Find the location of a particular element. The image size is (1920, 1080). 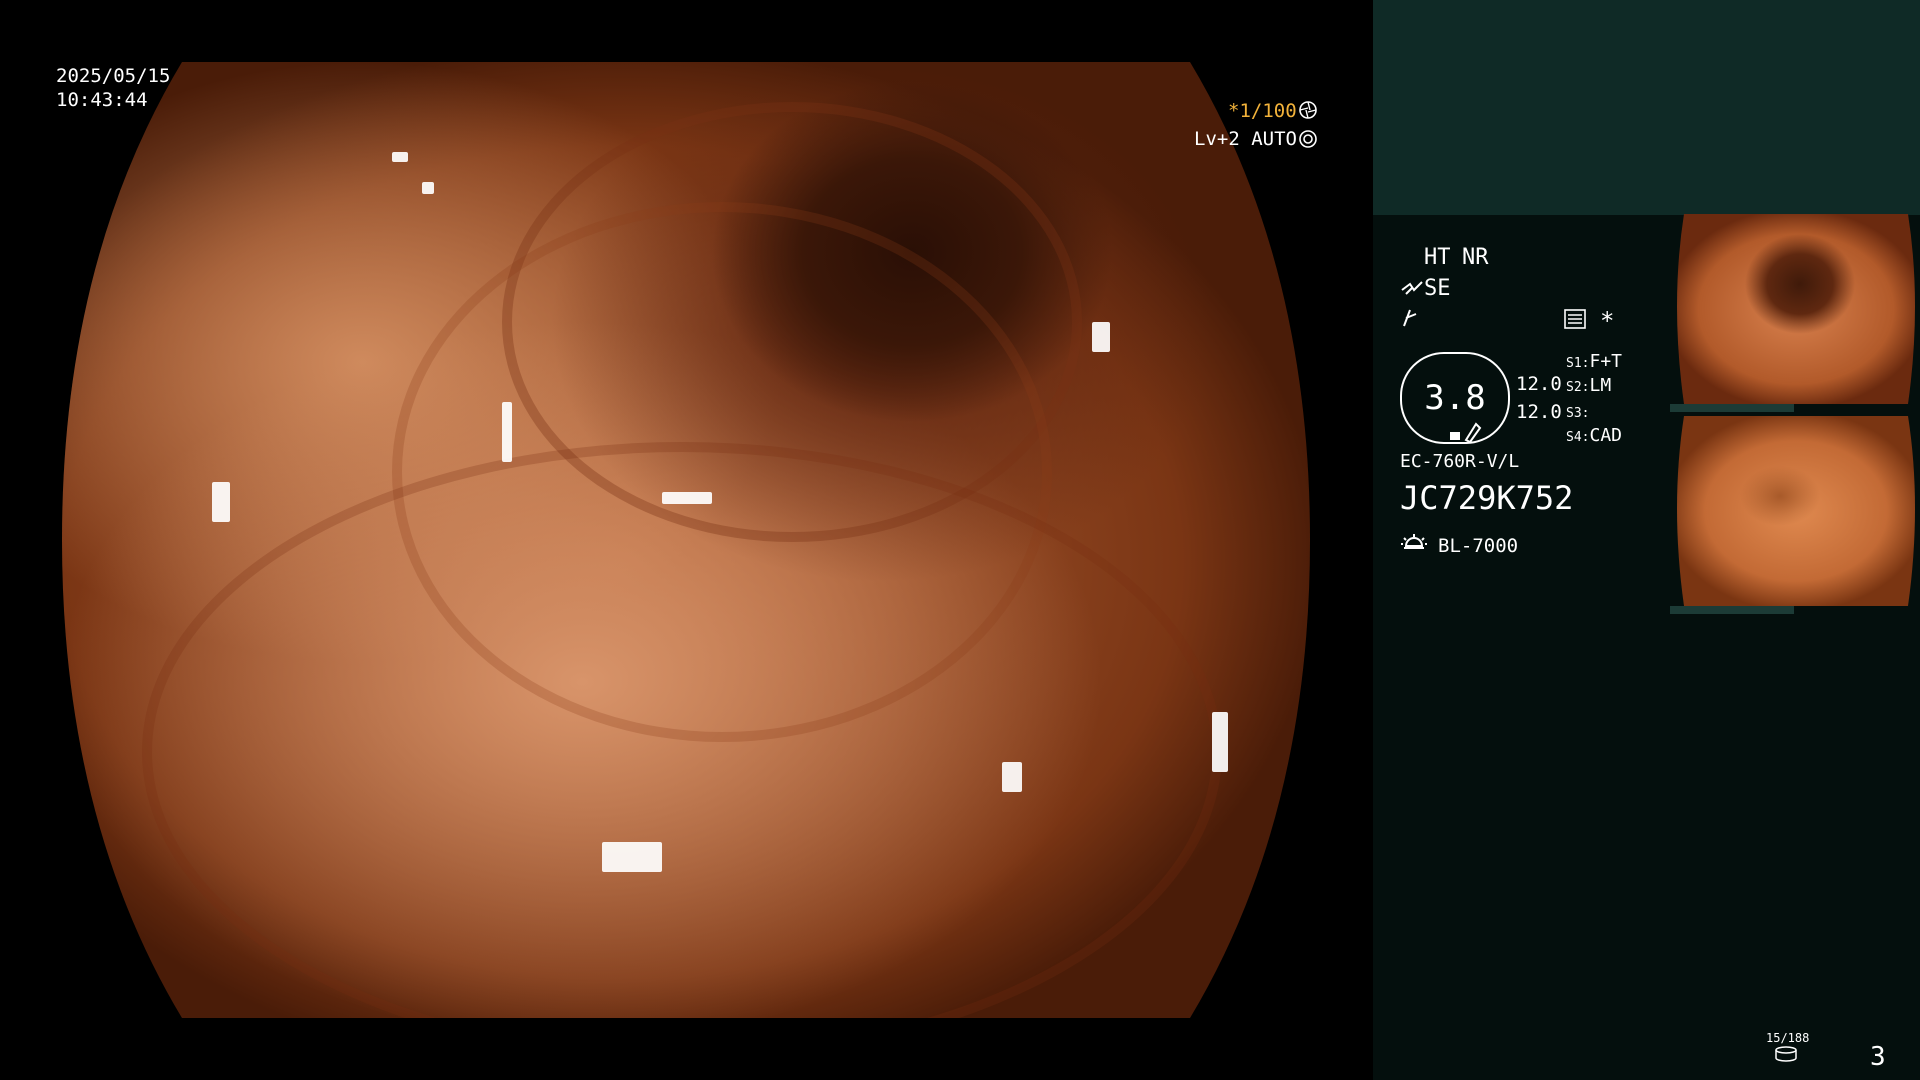

memo-asterisk: * is located at coordinates (1607, 321).